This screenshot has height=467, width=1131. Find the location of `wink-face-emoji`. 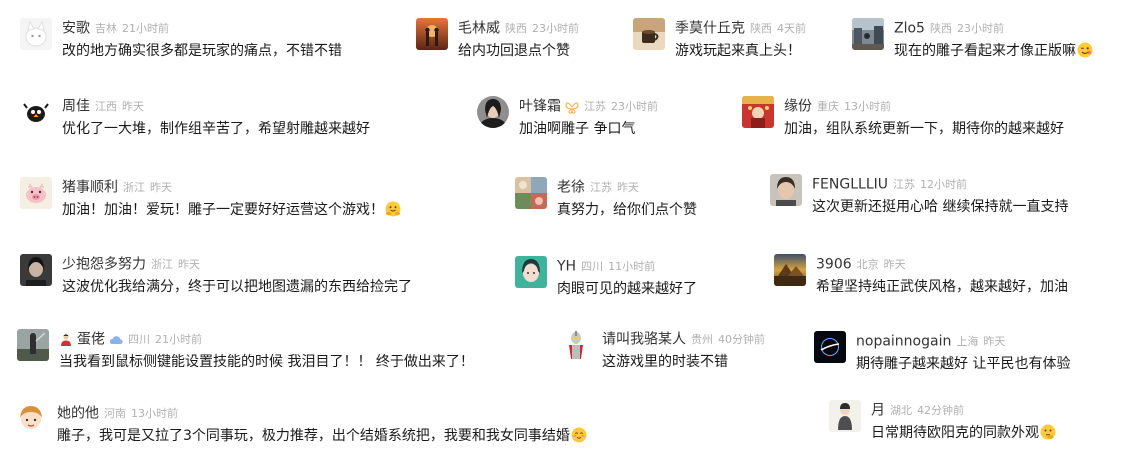

wink-face-emoji is located at coordinates (1085, 50).